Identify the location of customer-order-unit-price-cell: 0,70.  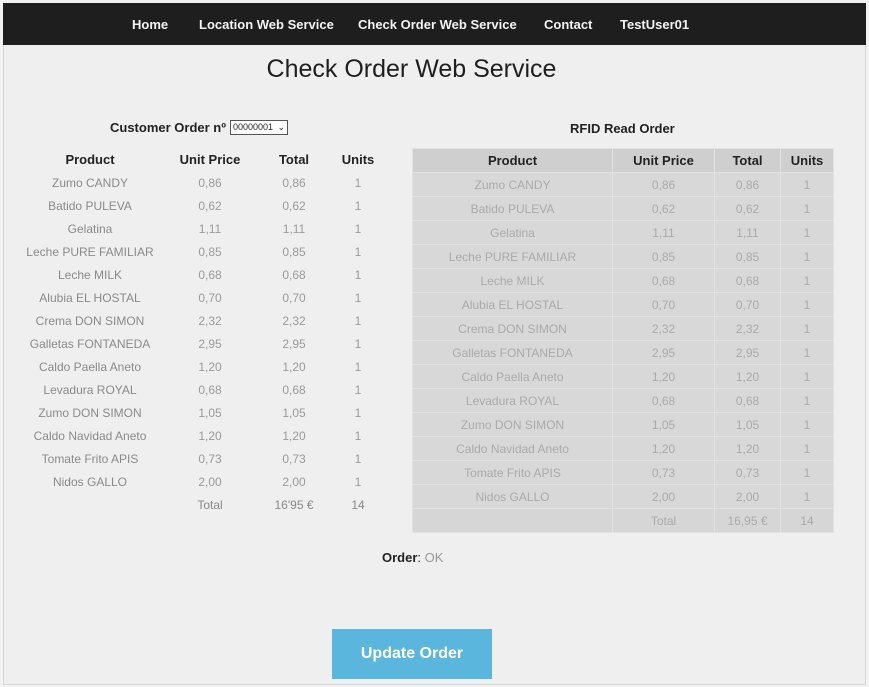
(210, 297).